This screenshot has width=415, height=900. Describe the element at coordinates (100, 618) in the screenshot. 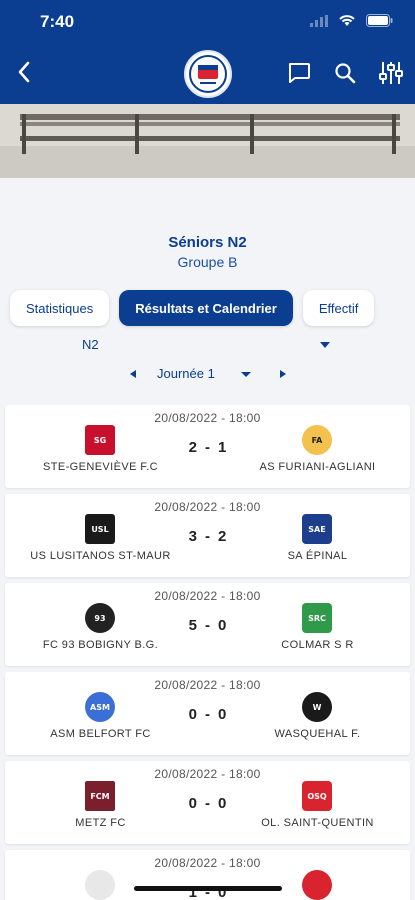

I see `home-team-crest-icon: 93` at that location.